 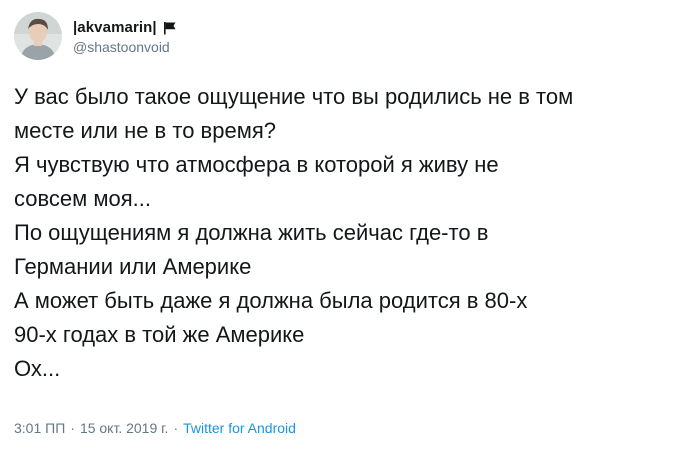 What do you see at coordinates (38, 36) in the screenshot?
I see `user-avatar` at bounding box center [38, 36].